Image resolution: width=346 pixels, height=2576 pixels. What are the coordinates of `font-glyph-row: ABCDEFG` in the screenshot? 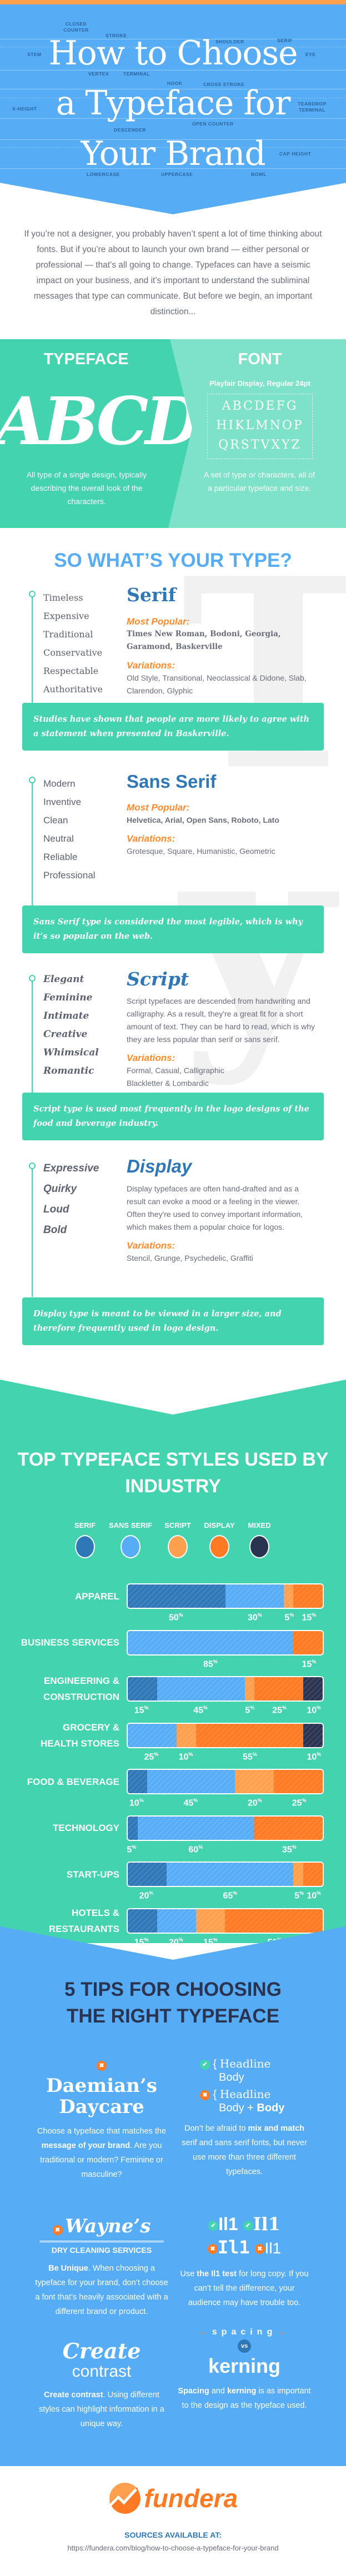 It's located at (260, 406).